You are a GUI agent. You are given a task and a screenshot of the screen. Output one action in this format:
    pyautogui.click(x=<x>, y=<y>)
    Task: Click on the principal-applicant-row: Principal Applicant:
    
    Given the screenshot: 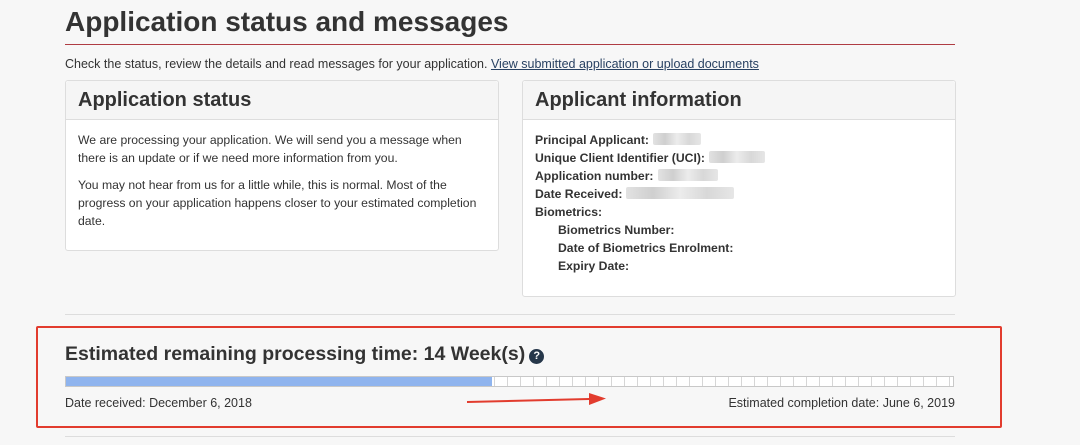 What is the action you would take?
    pyautogui.click(x=739, y=140)
    